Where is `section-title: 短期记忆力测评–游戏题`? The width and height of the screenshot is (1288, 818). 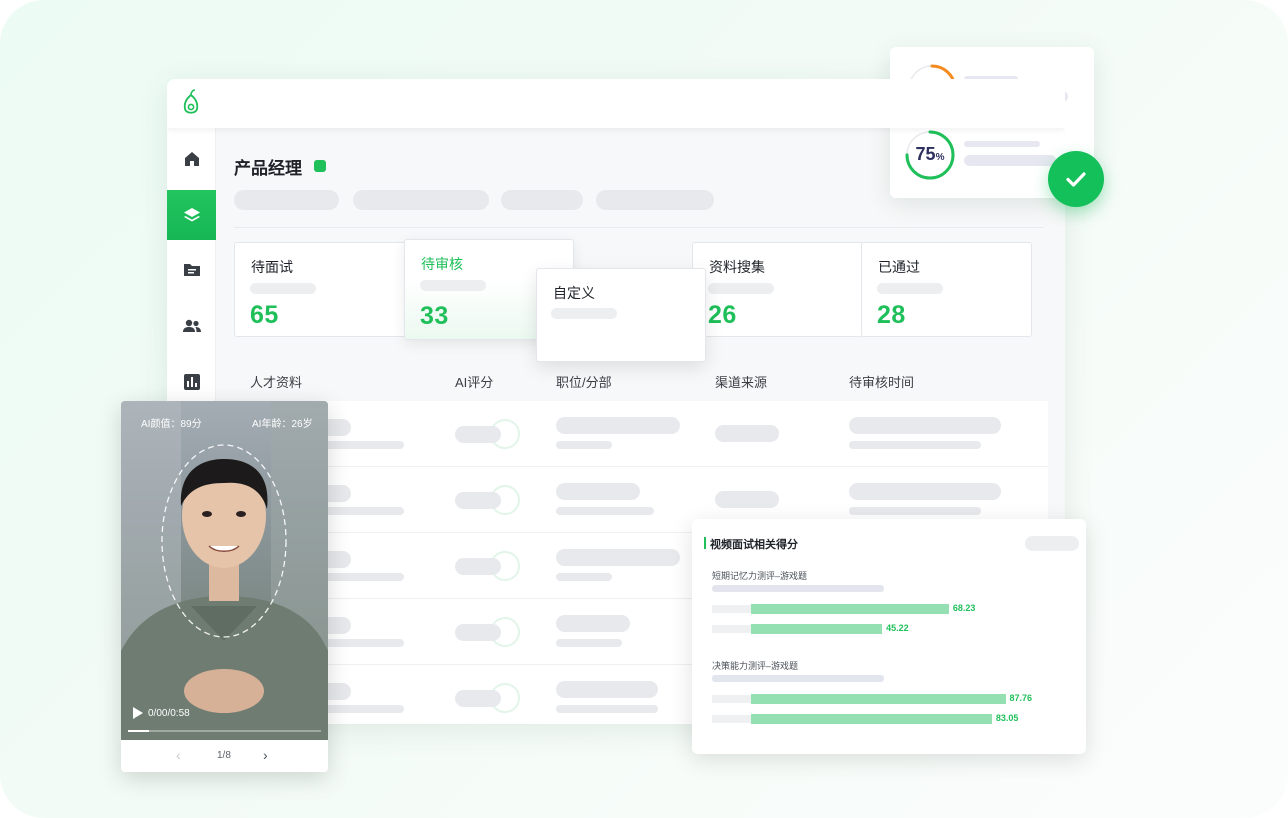 section-title: 短期记忆力测评–游戏题 is located at coordinates (760, 576).